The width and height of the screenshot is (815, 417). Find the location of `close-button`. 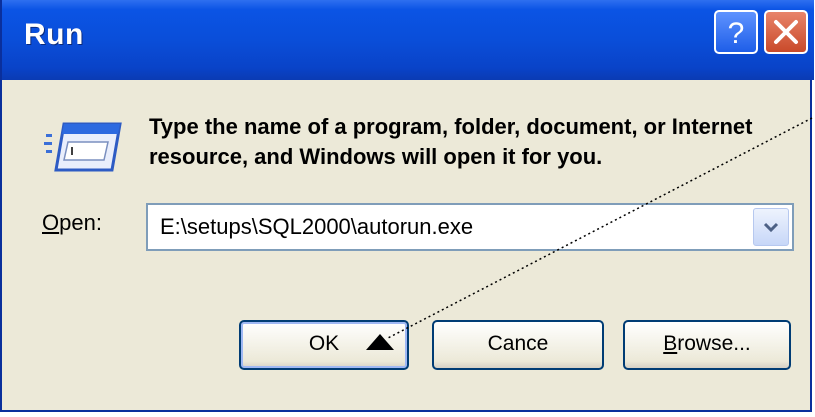

close-button is located at coordinates (786, 32).